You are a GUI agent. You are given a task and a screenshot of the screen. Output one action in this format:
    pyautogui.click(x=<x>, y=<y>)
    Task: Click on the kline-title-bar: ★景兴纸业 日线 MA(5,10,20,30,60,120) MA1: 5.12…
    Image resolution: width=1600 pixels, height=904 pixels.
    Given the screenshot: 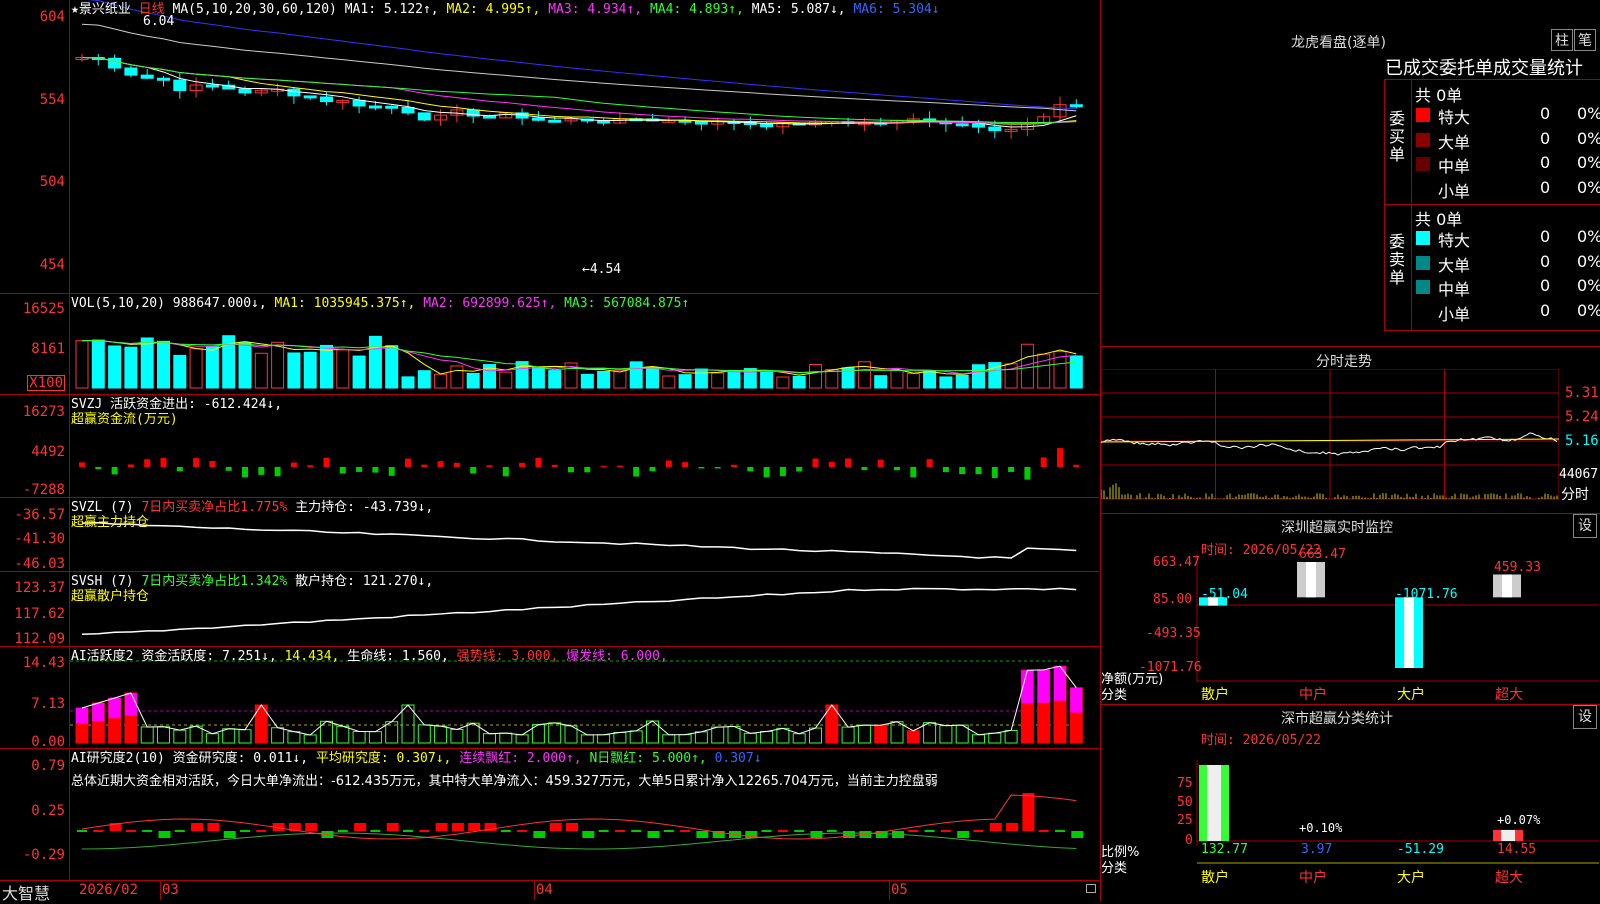 What is the action you would take?
    pyautogui.click(x=505, y=9)
    